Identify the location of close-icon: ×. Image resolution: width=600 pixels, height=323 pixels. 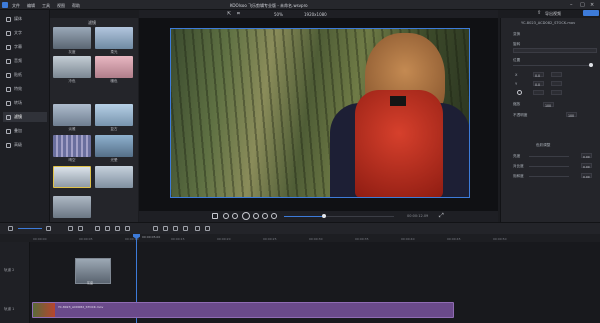
(592, 5).